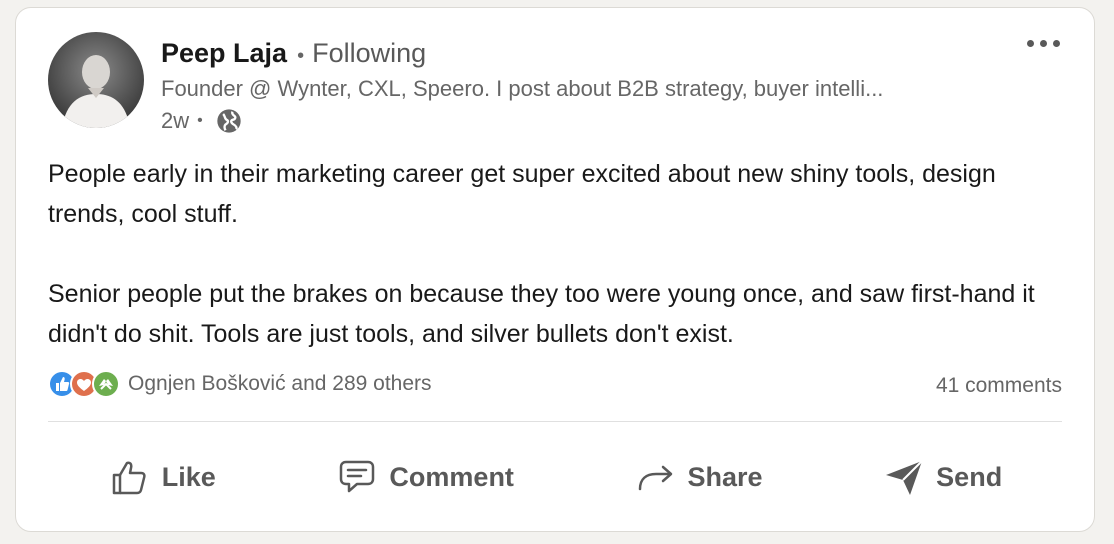 The image size is (1114, 544). Describe the element at coordinates (224, 53) in the screenshot. I see `author-name: Peep Laja` at that location.